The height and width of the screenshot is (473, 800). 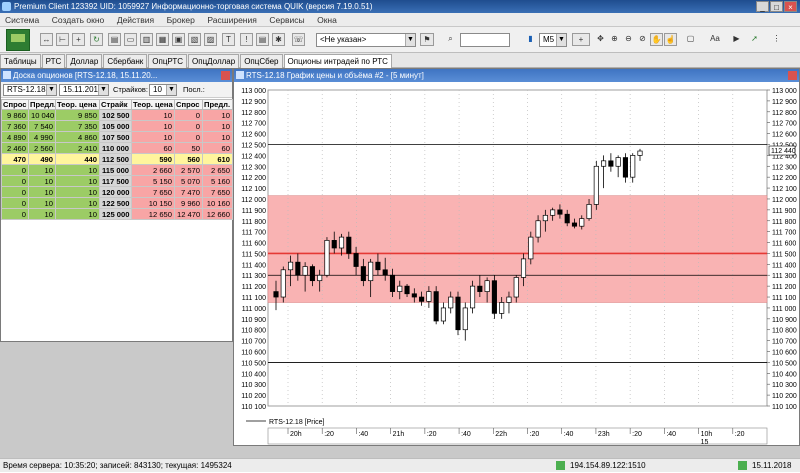 I want to click on table-cell: 10 040, so click(x=42, y=115).